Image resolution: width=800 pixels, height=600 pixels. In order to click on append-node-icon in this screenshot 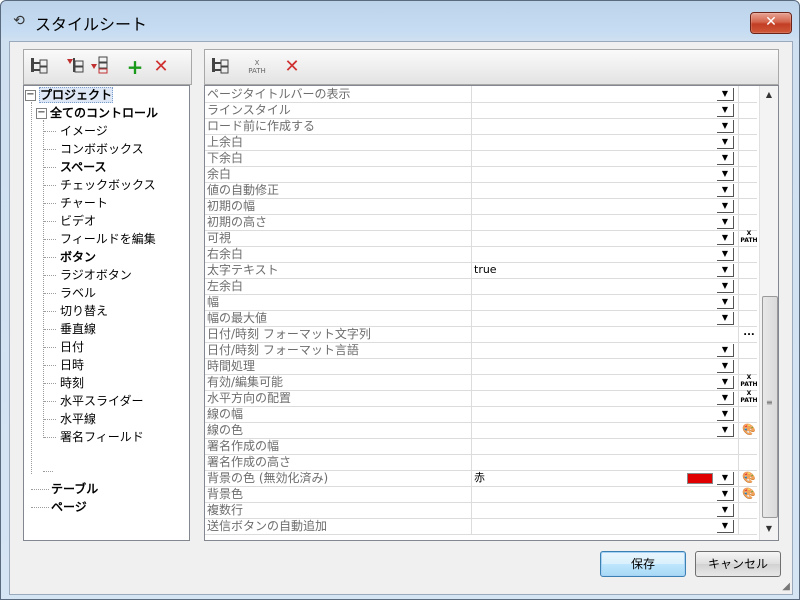, I will do `click(99, 67)`.